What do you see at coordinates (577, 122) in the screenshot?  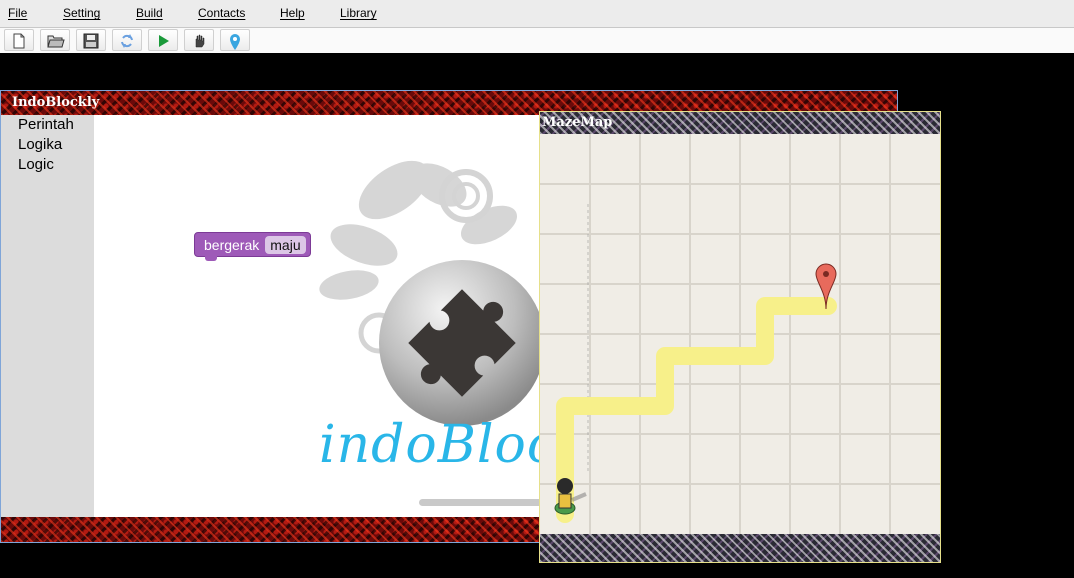 I see `mazemap-title: MazeMap` at bounding box center [577, 122].